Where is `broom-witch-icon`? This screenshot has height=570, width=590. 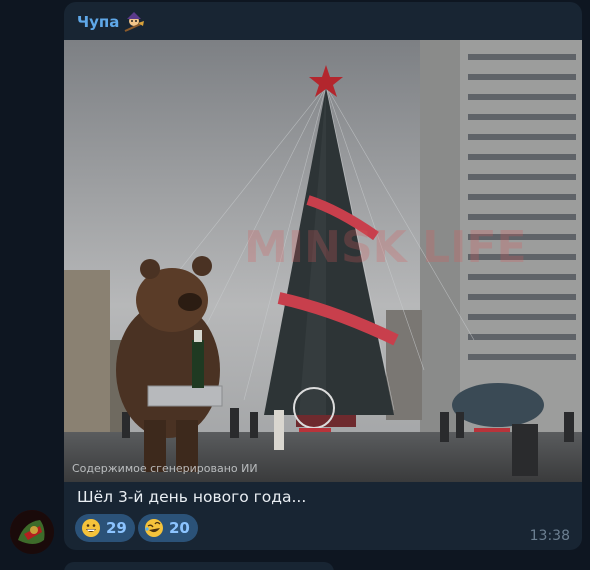
broom-witch-icon is located at coordinates (134, 22).